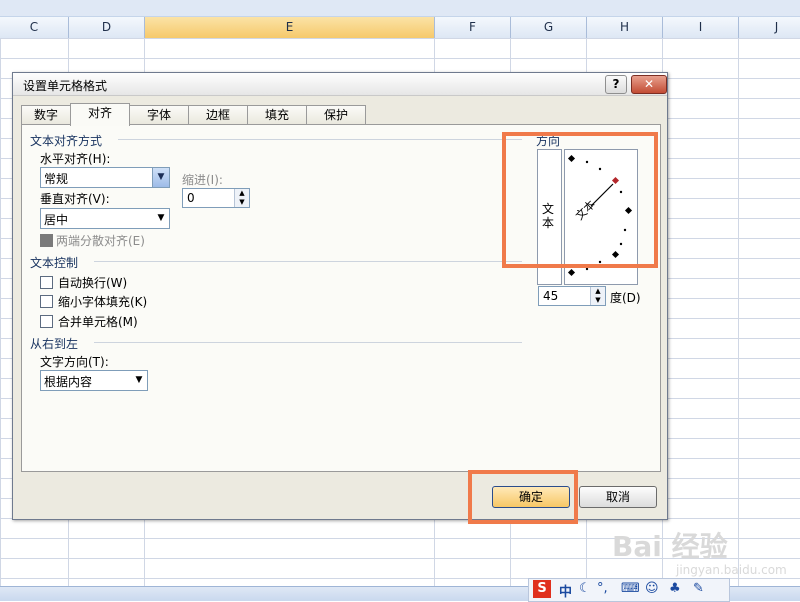 This screenshot has height=602, width=800. I want to click on column-header-f: F, so click(473, 27).